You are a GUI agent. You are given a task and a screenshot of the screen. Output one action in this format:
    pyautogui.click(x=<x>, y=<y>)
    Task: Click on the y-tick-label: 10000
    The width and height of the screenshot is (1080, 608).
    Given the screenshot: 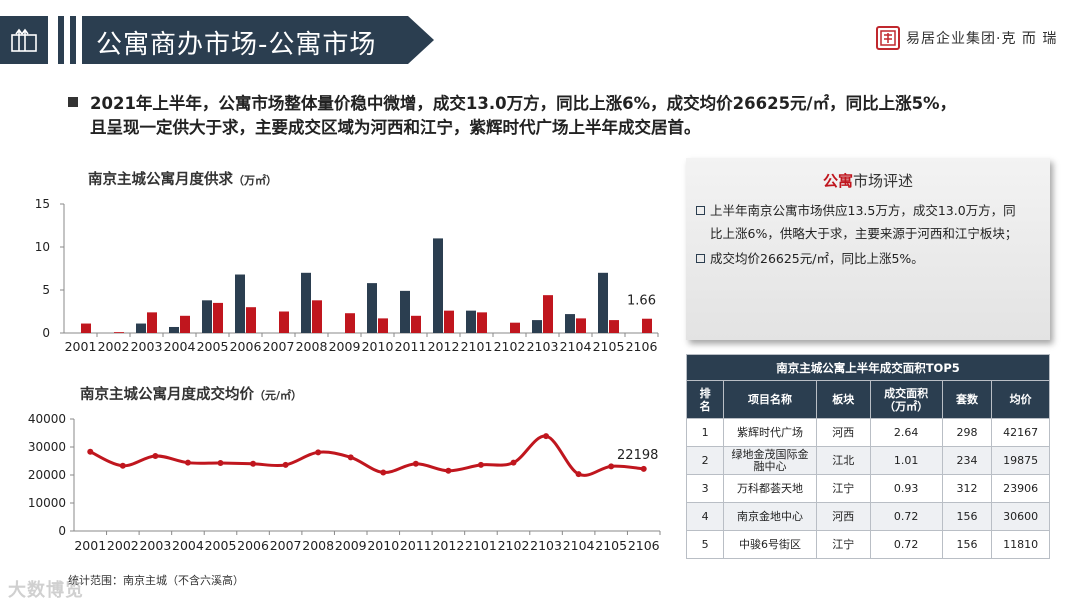 What is the action you would take?
    pyautogui.click(x=47, y=503)
    